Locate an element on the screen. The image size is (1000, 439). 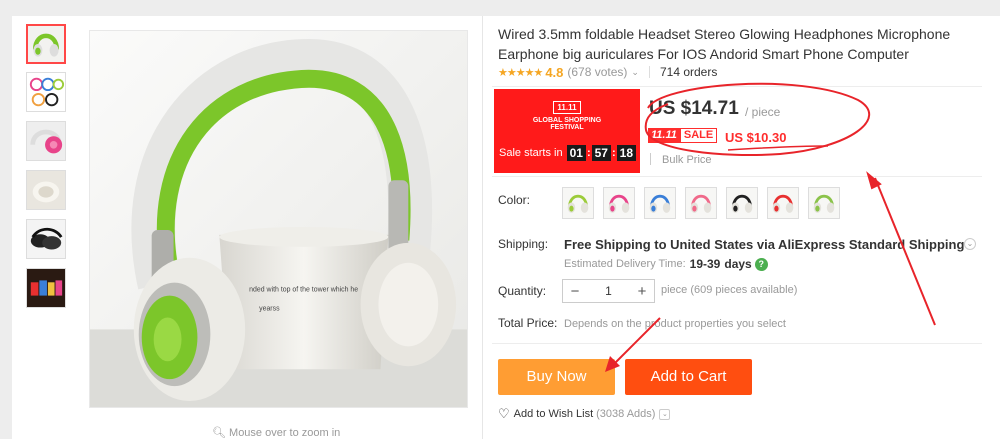
magnifier-icon: 🔍︎ is located at coordinates (219, 433).